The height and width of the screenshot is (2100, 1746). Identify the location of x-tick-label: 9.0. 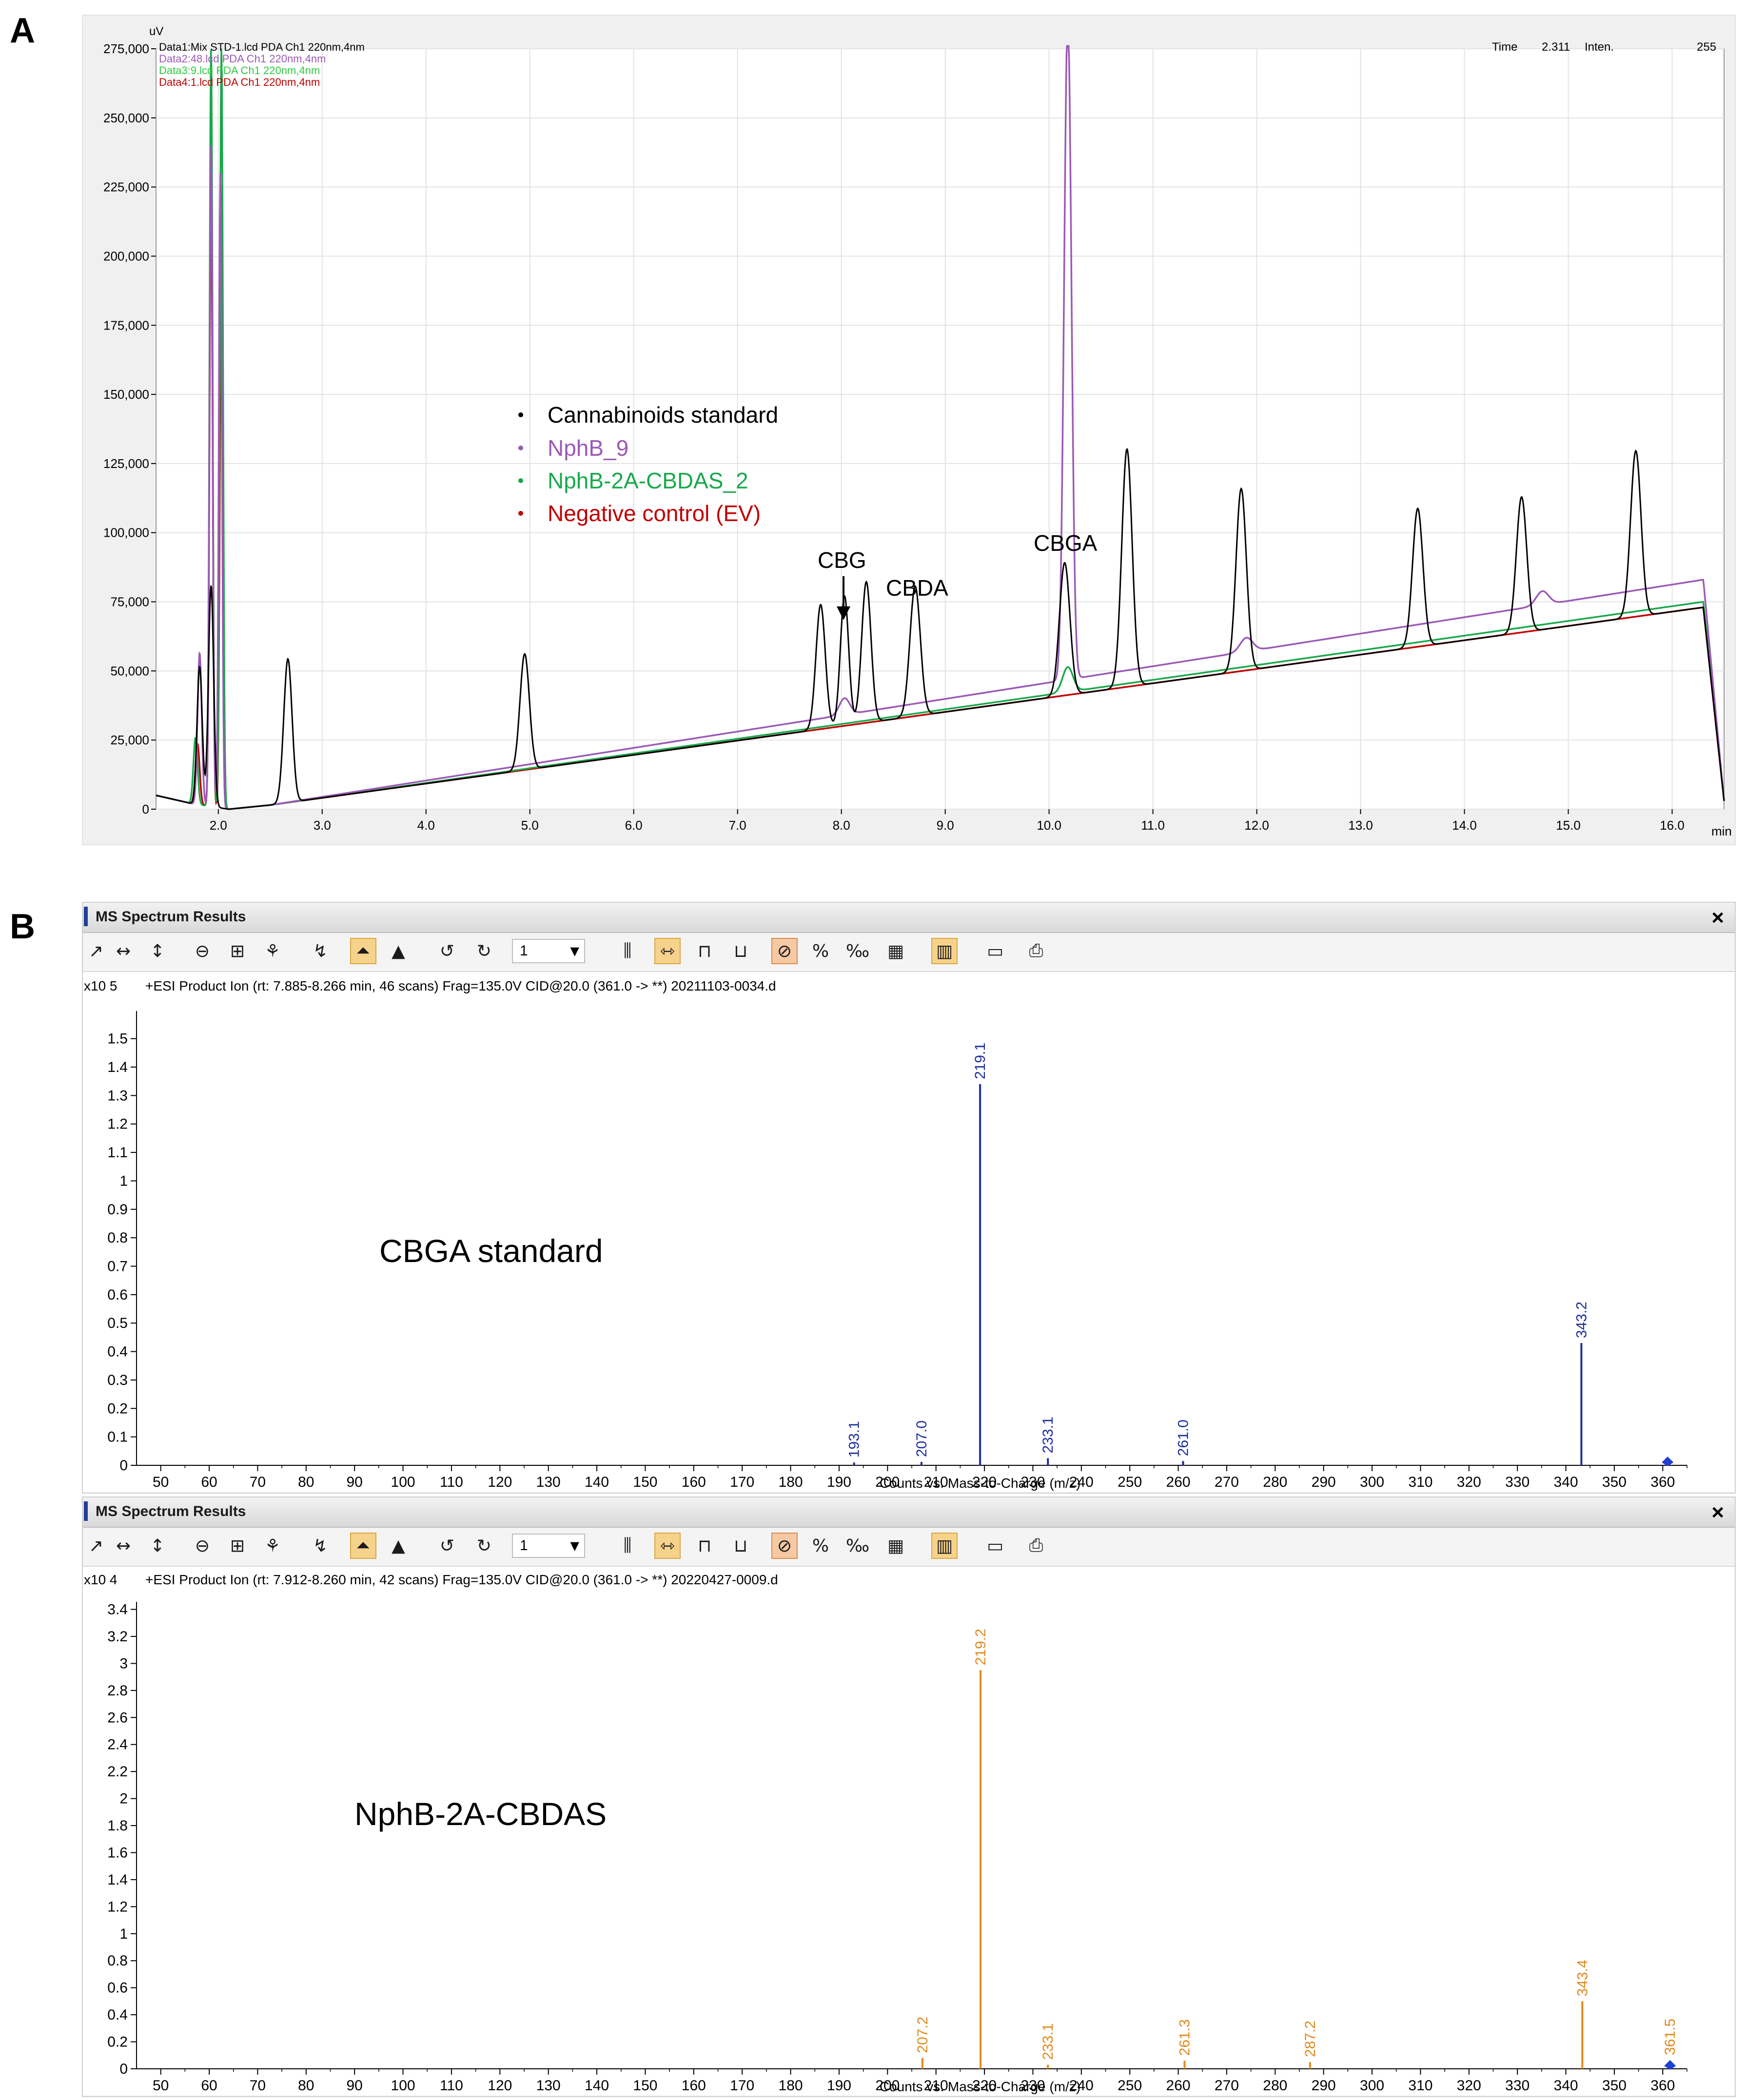
(945, 826).